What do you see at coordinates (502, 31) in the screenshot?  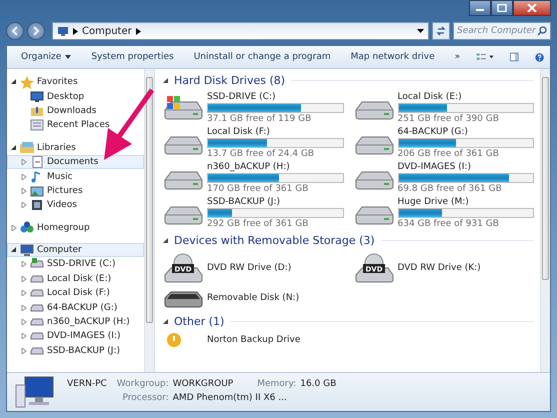 I see `search-field: Search Computer` at bounding box center [502, 31].